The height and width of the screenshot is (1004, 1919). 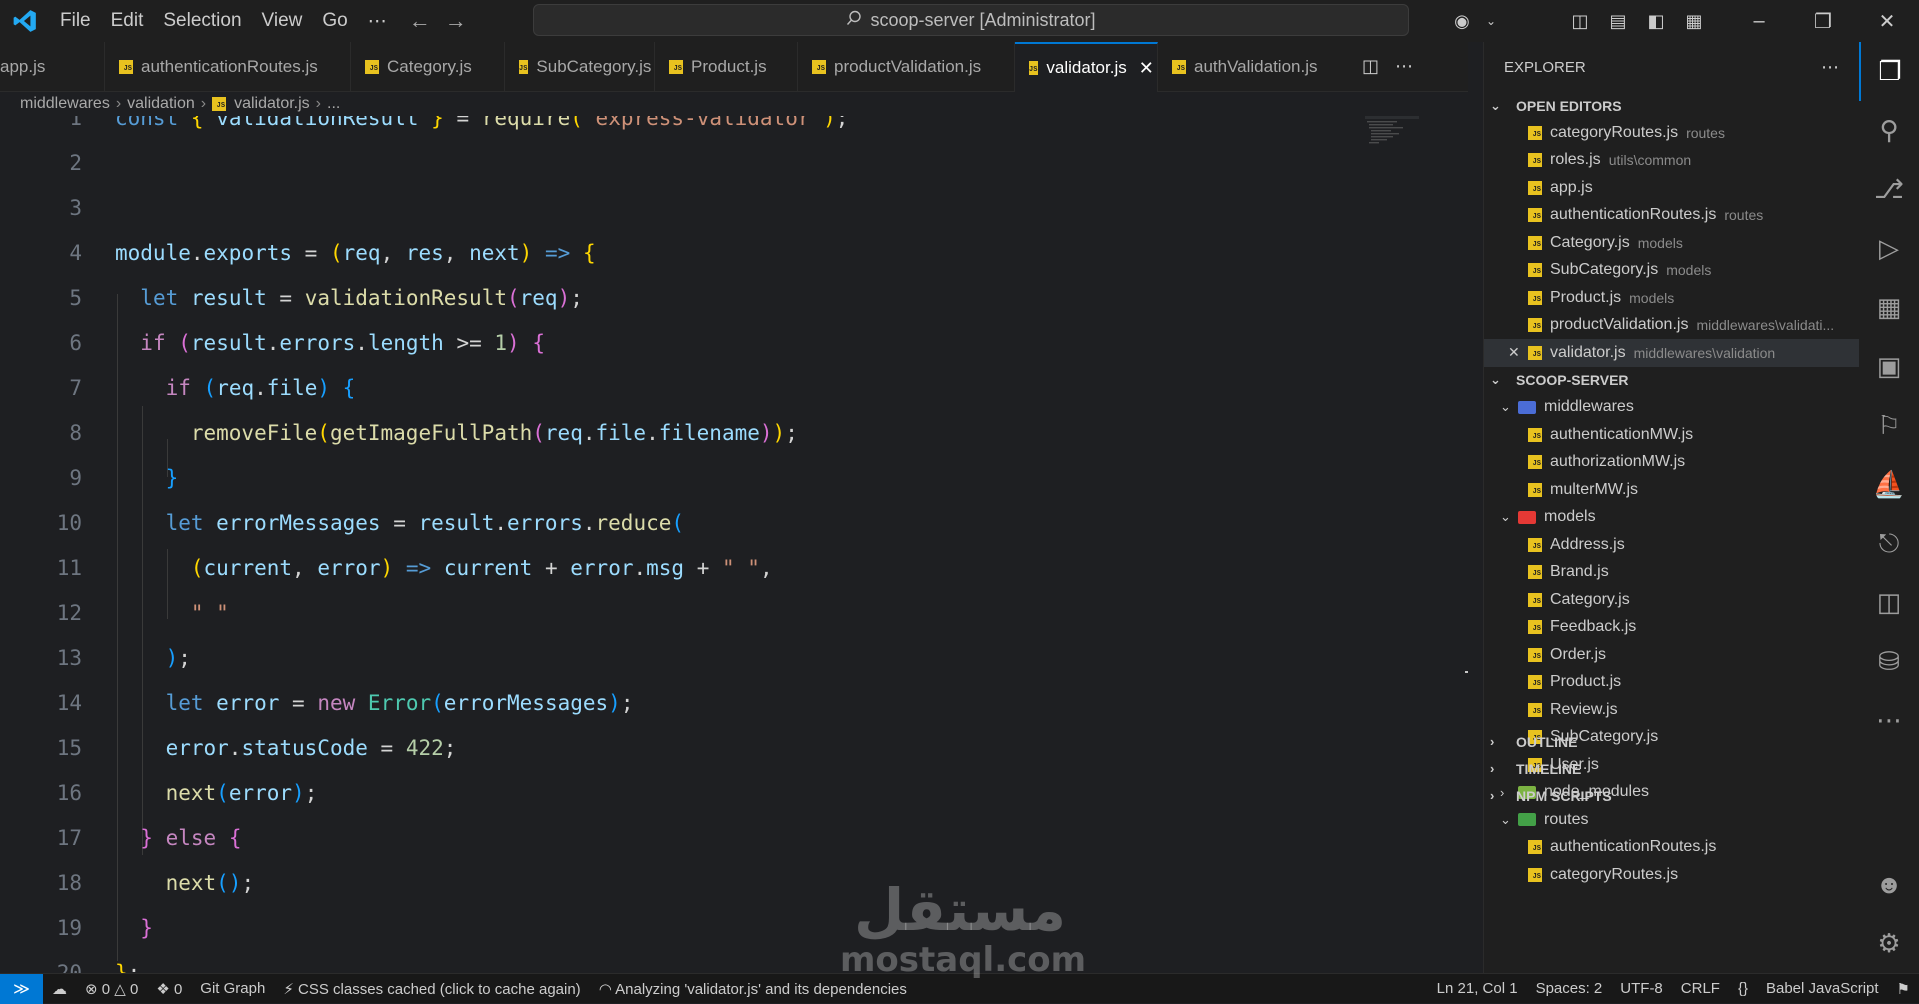 I want to click on file-item: JS authorizationMW.js, so click(x=1671, y=463).